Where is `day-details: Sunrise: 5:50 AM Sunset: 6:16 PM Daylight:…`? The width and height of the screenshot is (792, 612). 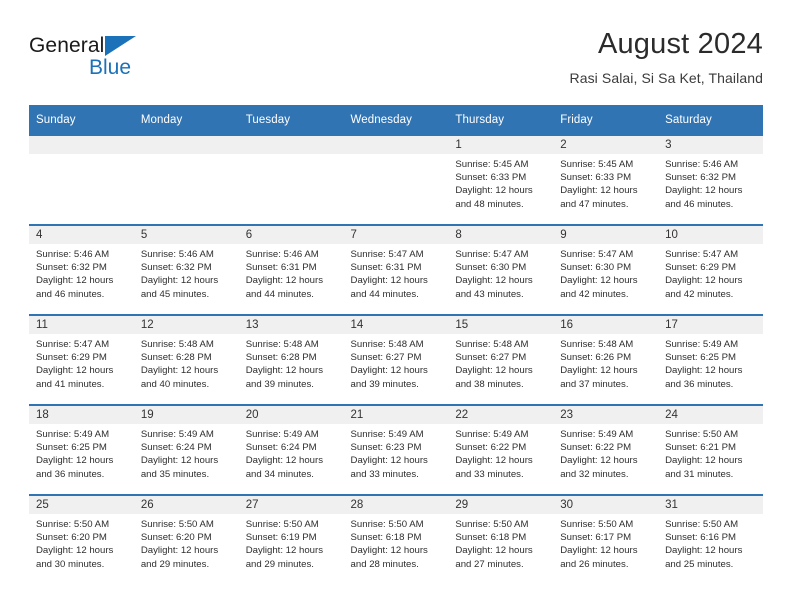 day-details: Sunrise: 5:50 AM Sunset: 6:16 PM Daylight:… is located at coordinates (710, 542).